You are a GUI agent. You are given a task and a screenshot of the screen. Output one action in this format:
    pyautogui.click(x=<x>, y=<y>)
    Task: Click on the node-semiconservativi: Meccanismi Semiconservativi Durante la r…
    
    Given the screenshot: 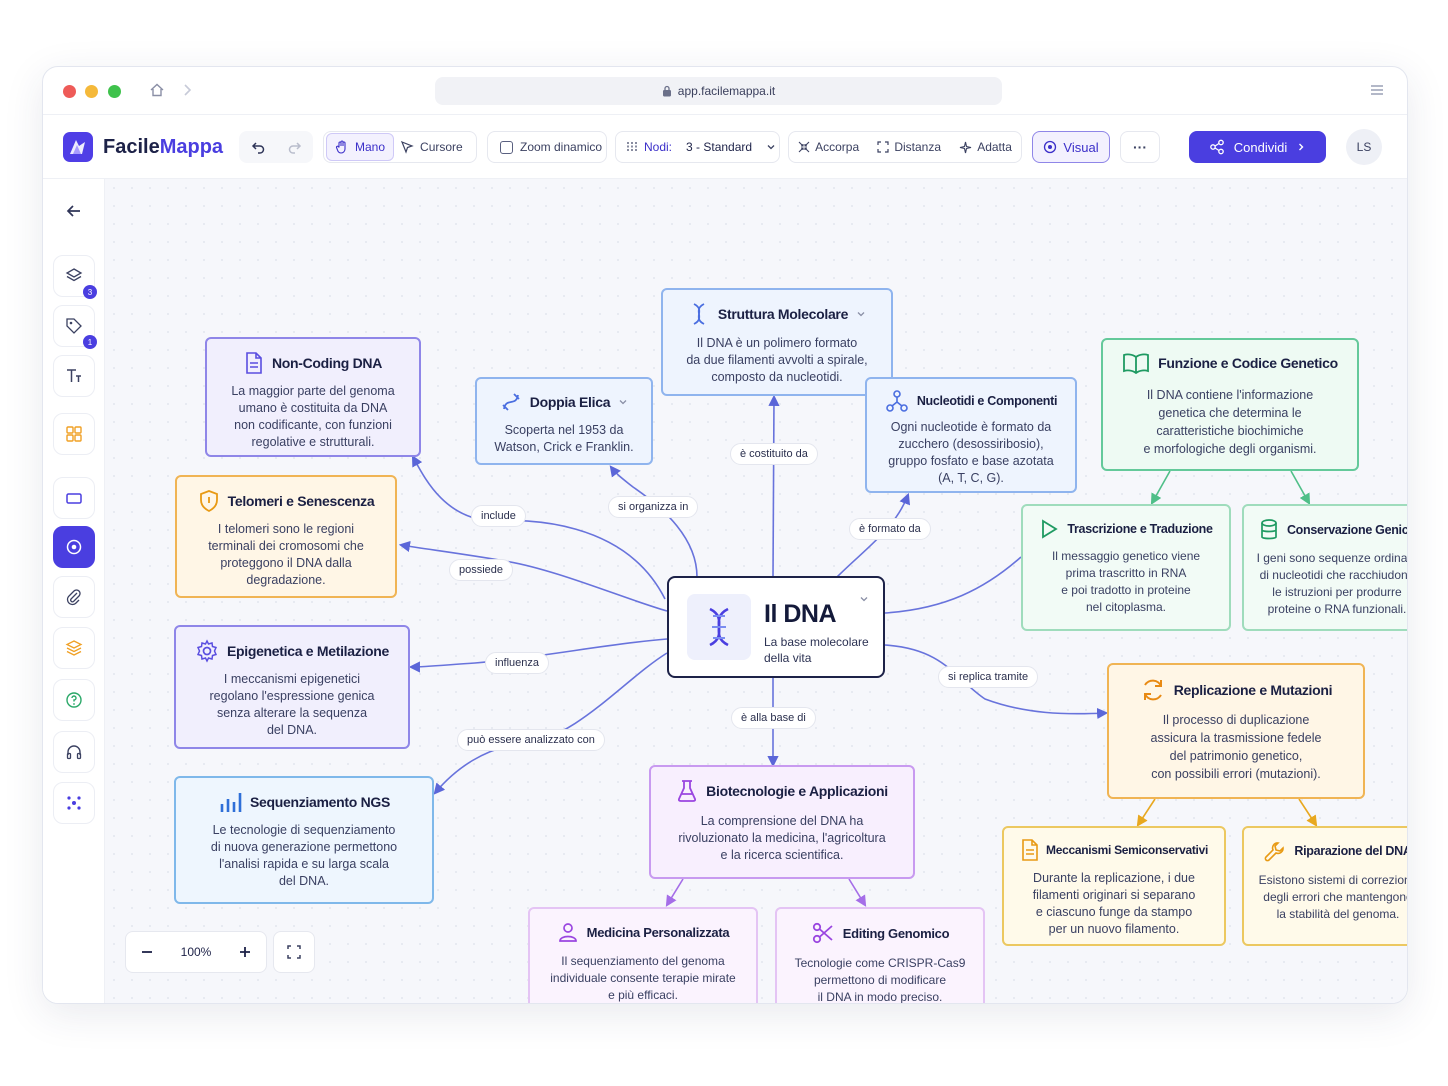 What is the action you would take?
    pyautogui.click(x=1114, y=886)
    